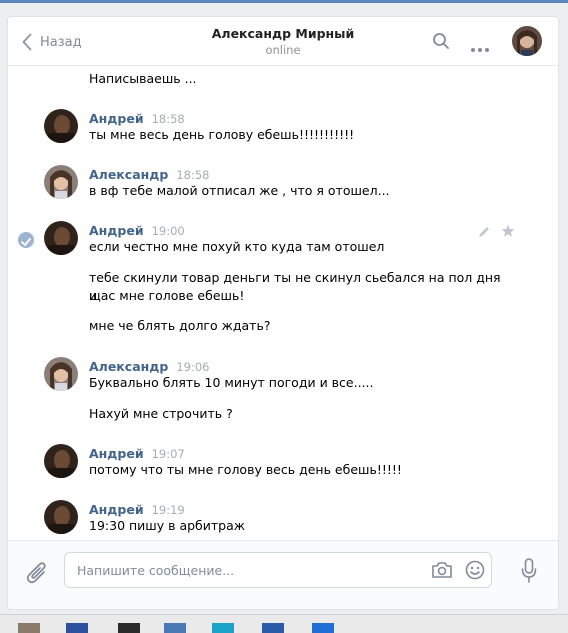  I want to click on contact-avatar, so click(527, 41).